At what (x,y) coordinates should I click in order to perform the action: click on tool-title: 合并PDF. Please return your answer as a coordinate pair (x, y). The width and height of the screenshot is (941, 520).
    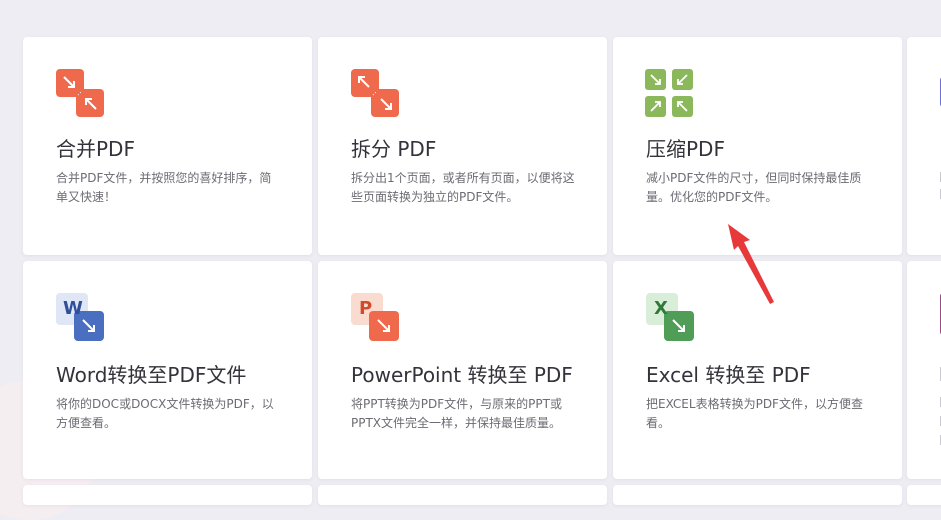
    Looking at the image, I should click on (95, 149).